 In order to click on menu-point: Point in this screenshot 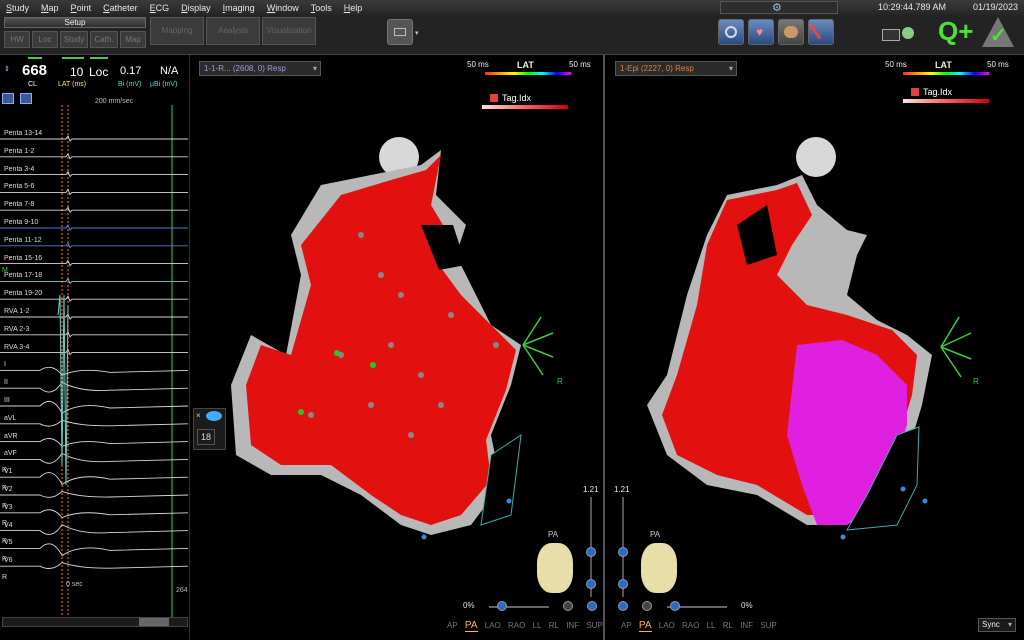, I will do `click(81, 8)`.